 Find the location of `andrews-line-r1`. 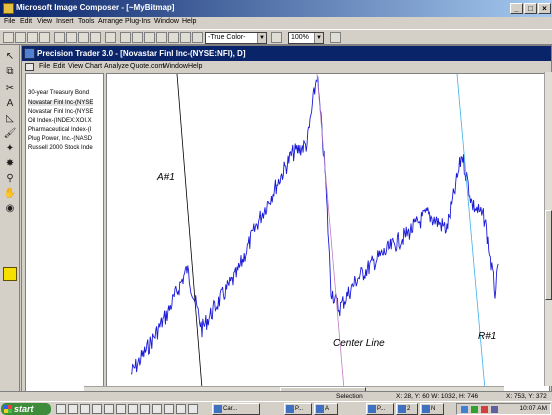

andrews-line-r1 is located at coordinates (471, 237).